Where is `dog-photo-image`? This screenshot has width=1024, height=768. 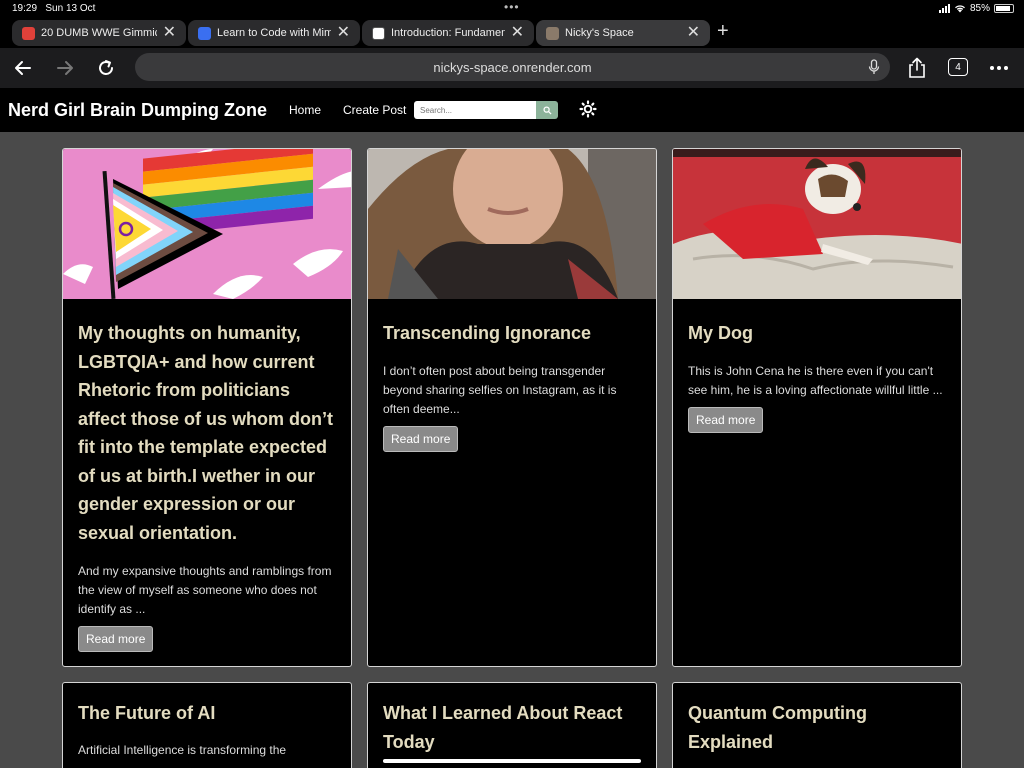 dog-photo-image is located at coordinates (817, 224).